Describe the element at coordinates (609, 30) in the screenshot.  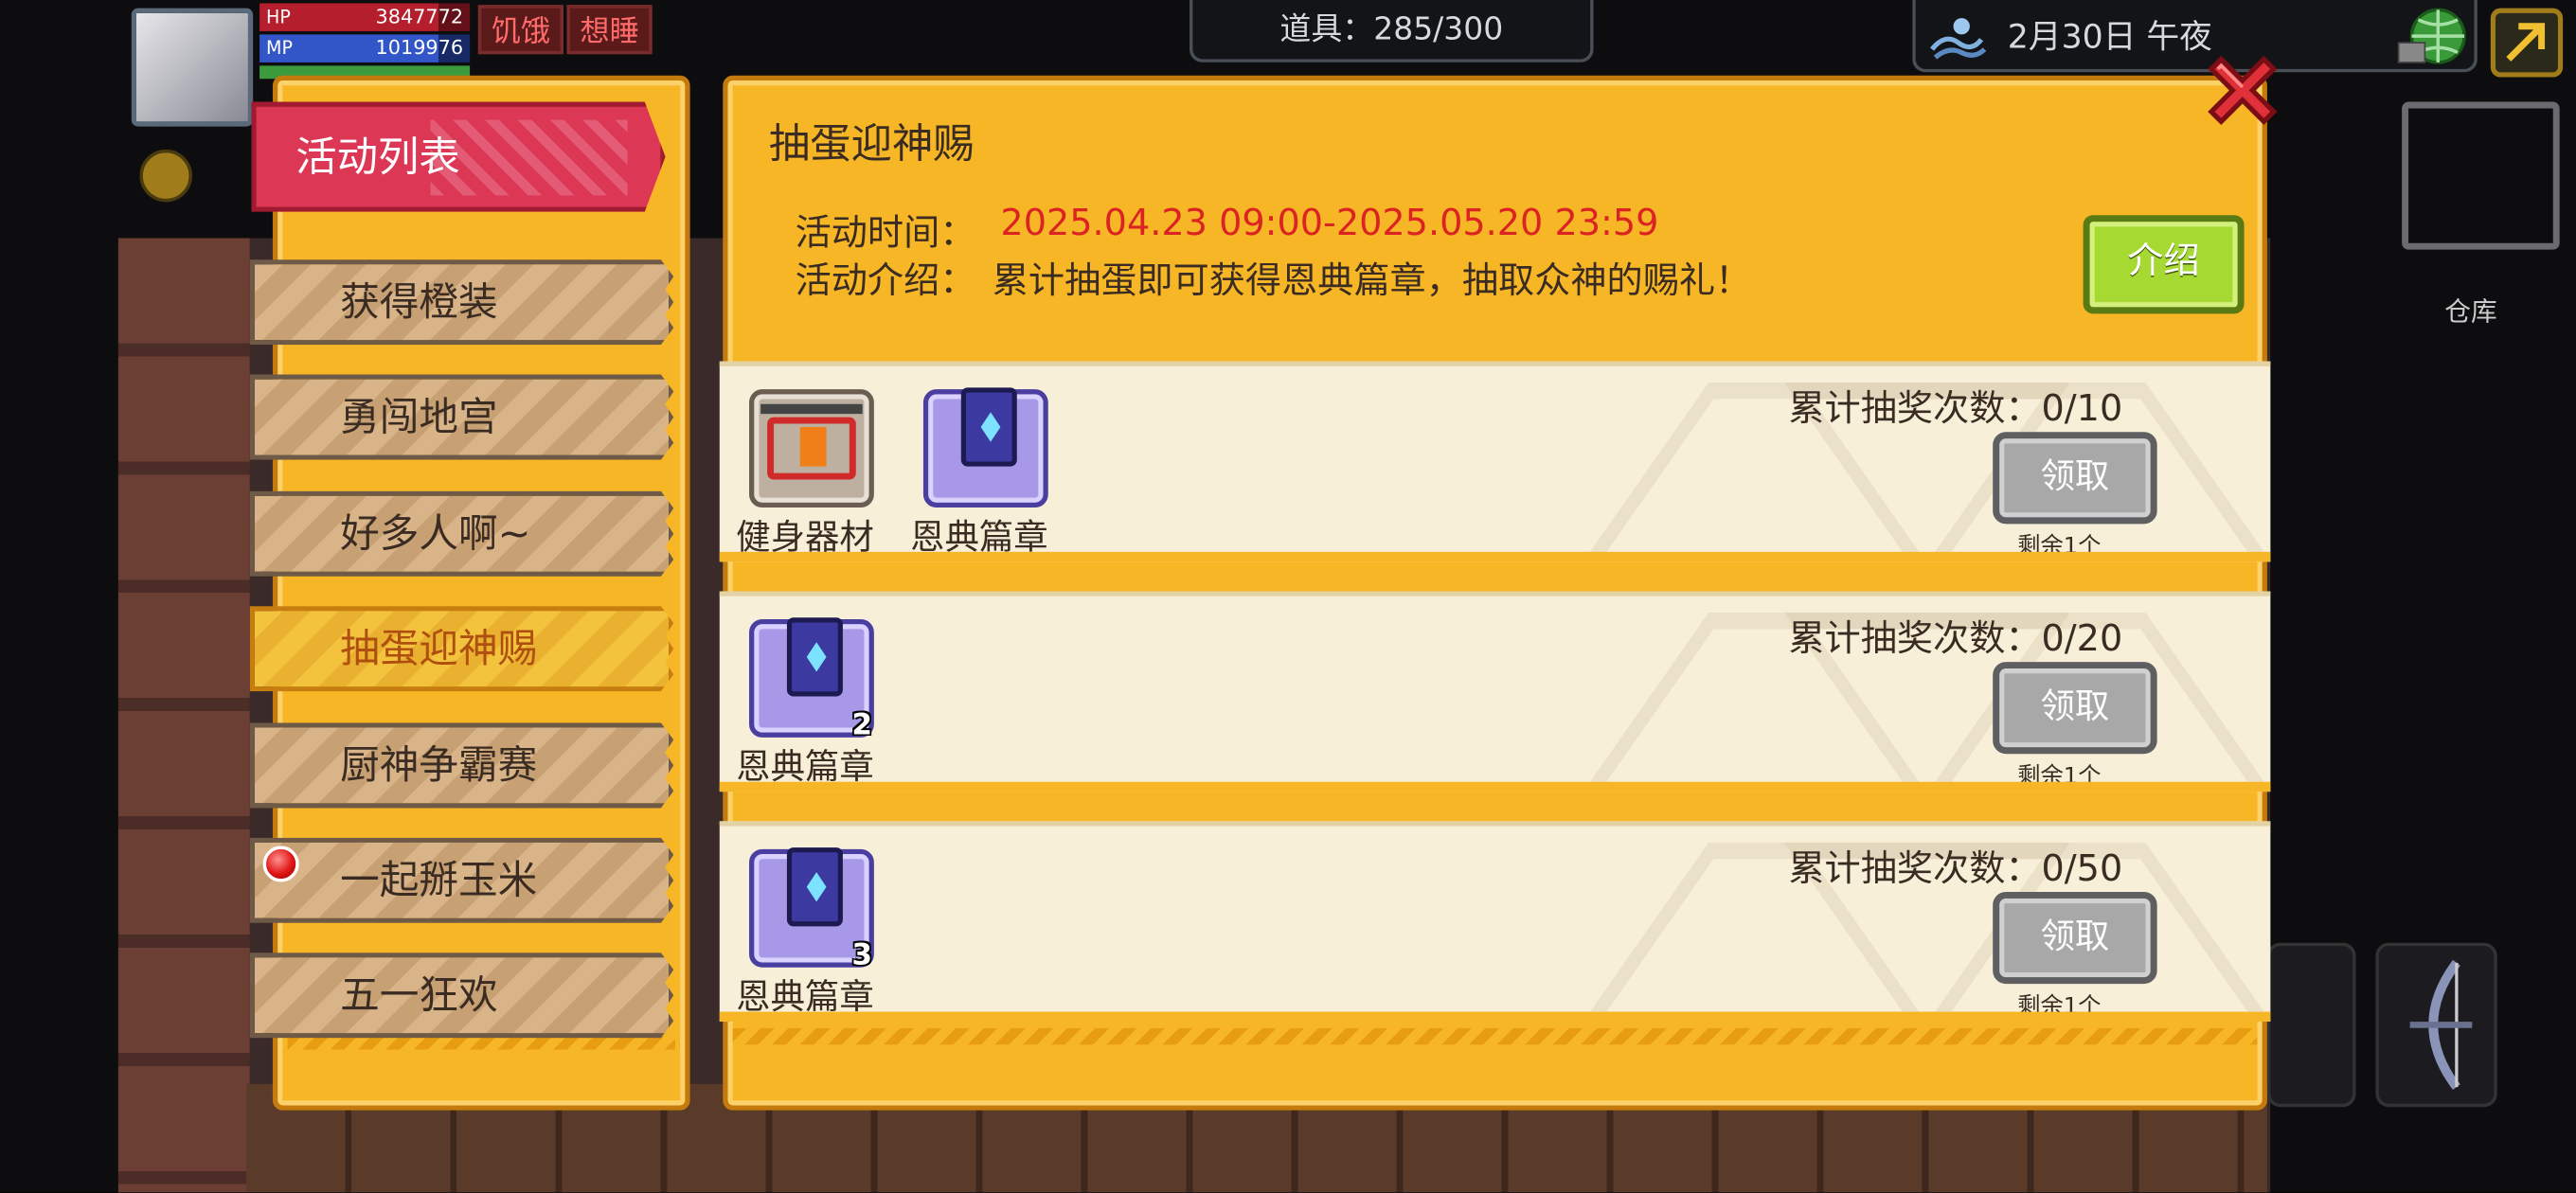
I see `status-sleepy: 想睡` at that location.